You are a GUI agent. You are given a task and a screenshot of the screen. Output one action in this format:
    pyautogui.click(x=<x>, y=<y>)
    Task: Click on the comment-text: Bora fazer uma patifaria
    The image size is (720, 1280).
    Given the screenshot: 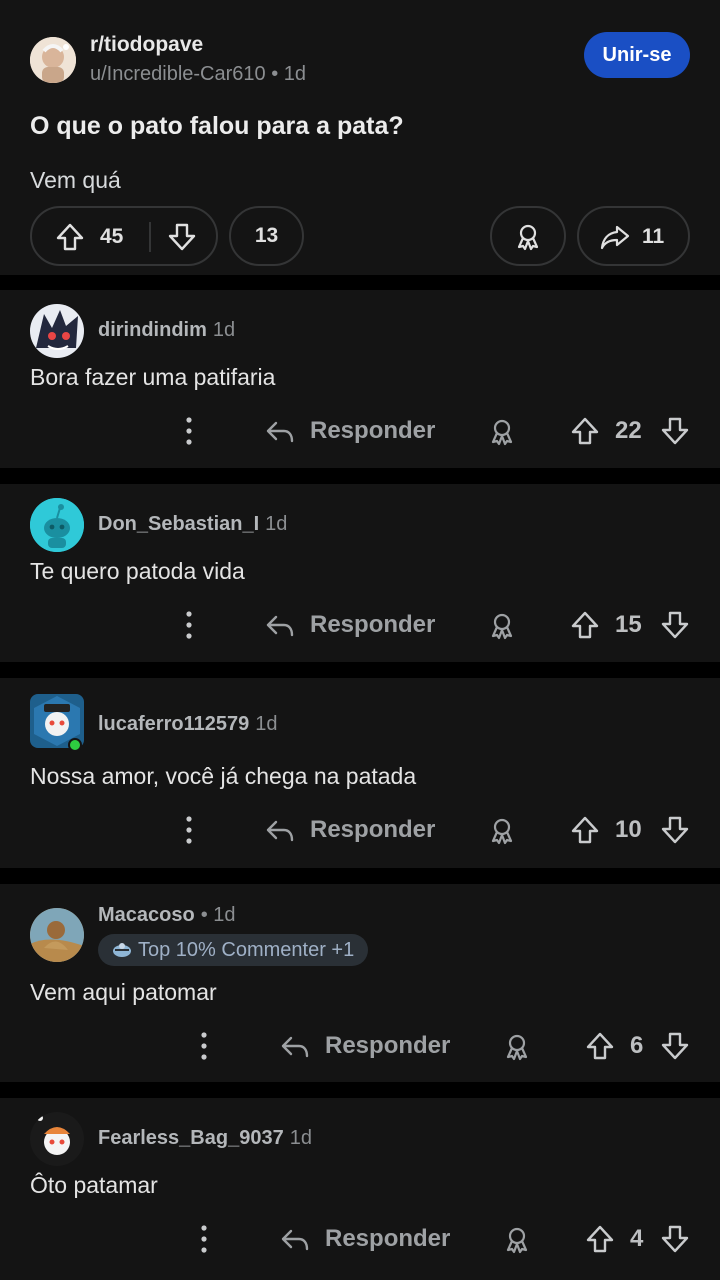 What is the action you would take?
    pyautogui.click(x=153, y=377)
    